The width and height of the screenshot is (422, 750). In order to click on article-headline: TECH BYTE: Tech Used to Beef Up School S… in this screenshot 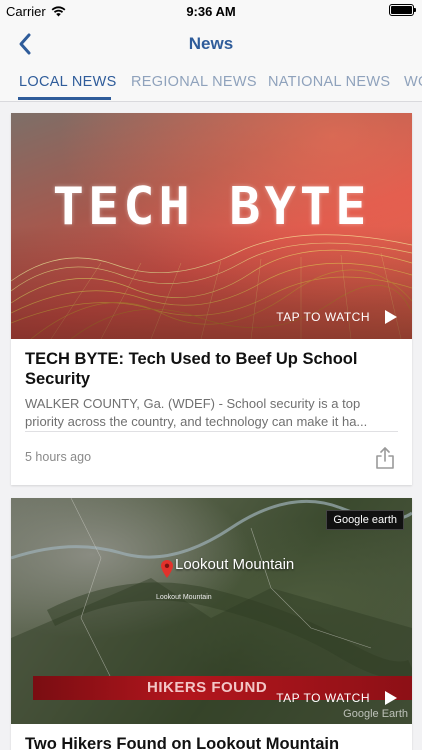, I will do `click(211, 369)`.